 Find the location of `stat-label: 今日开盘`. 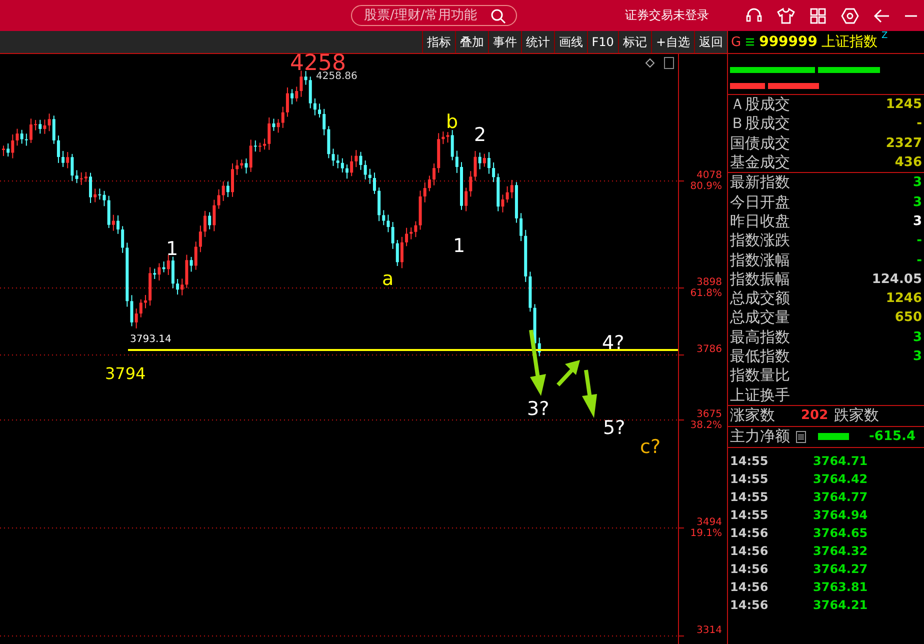

stat-label: 今日开盘 is located at coordinates (760, 202).